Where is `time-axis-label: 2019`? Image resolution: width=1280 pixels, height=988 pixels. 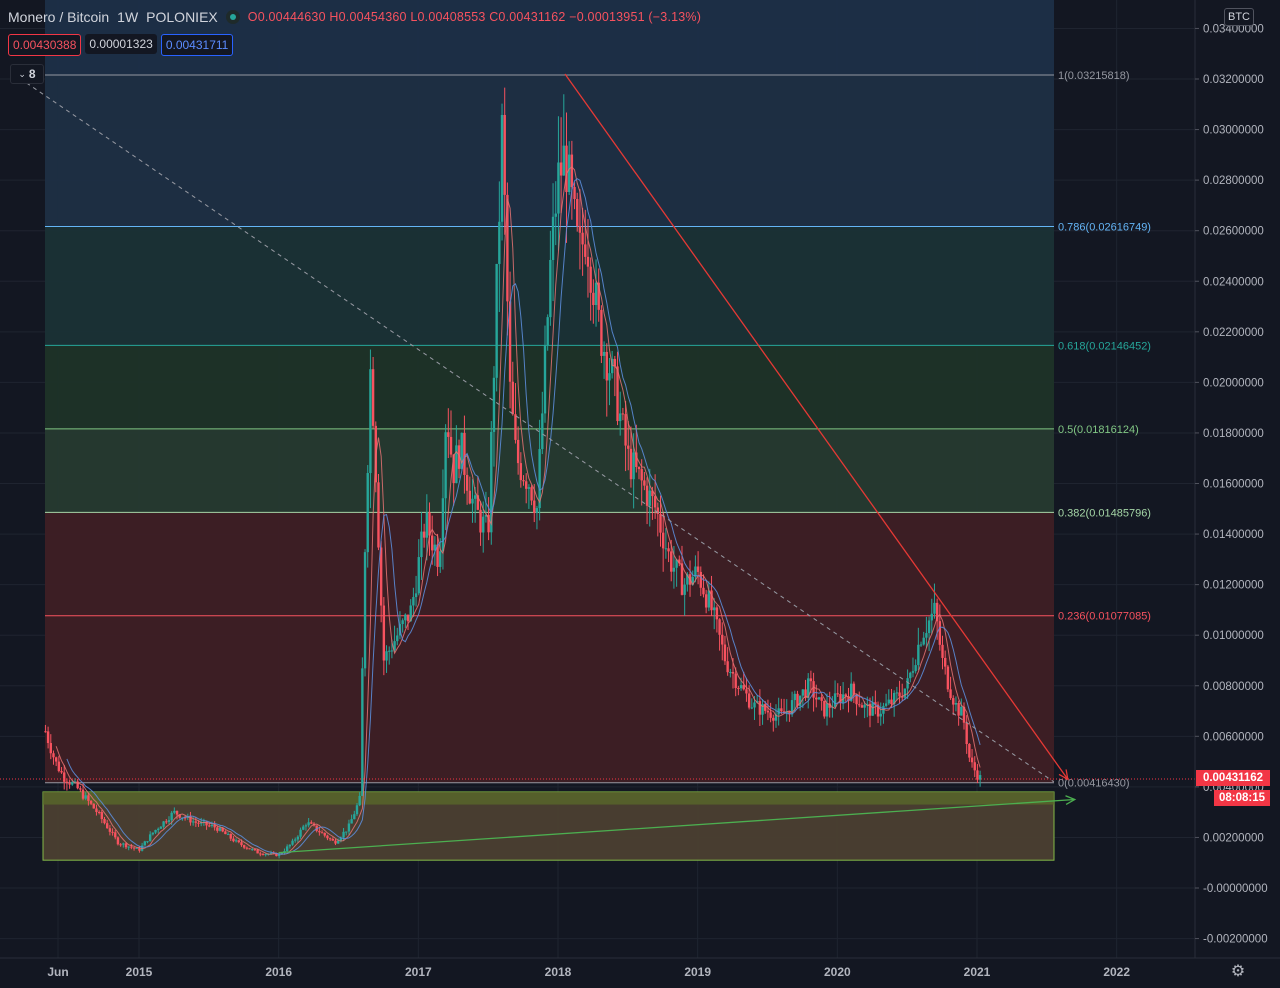 time-axis-label: 2019 is located at coordinates (697, 972).